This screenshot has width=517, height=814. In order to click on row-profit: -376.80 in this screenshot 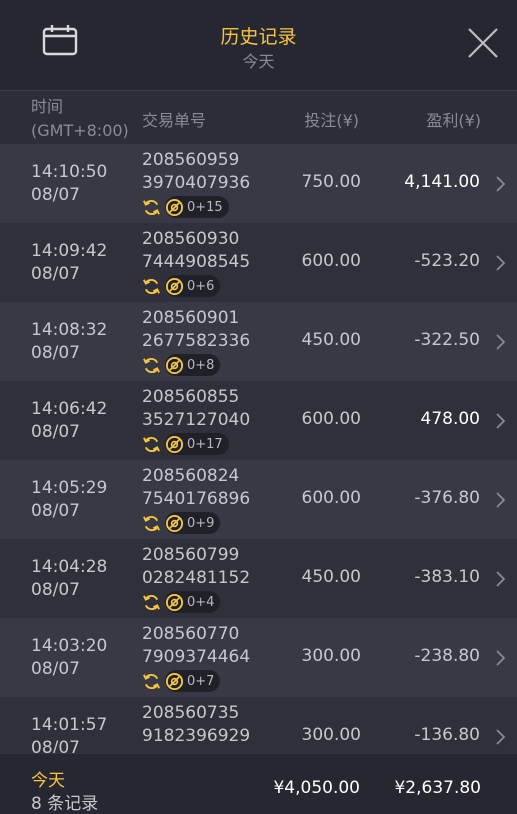, I will do `click(447, 498)`.